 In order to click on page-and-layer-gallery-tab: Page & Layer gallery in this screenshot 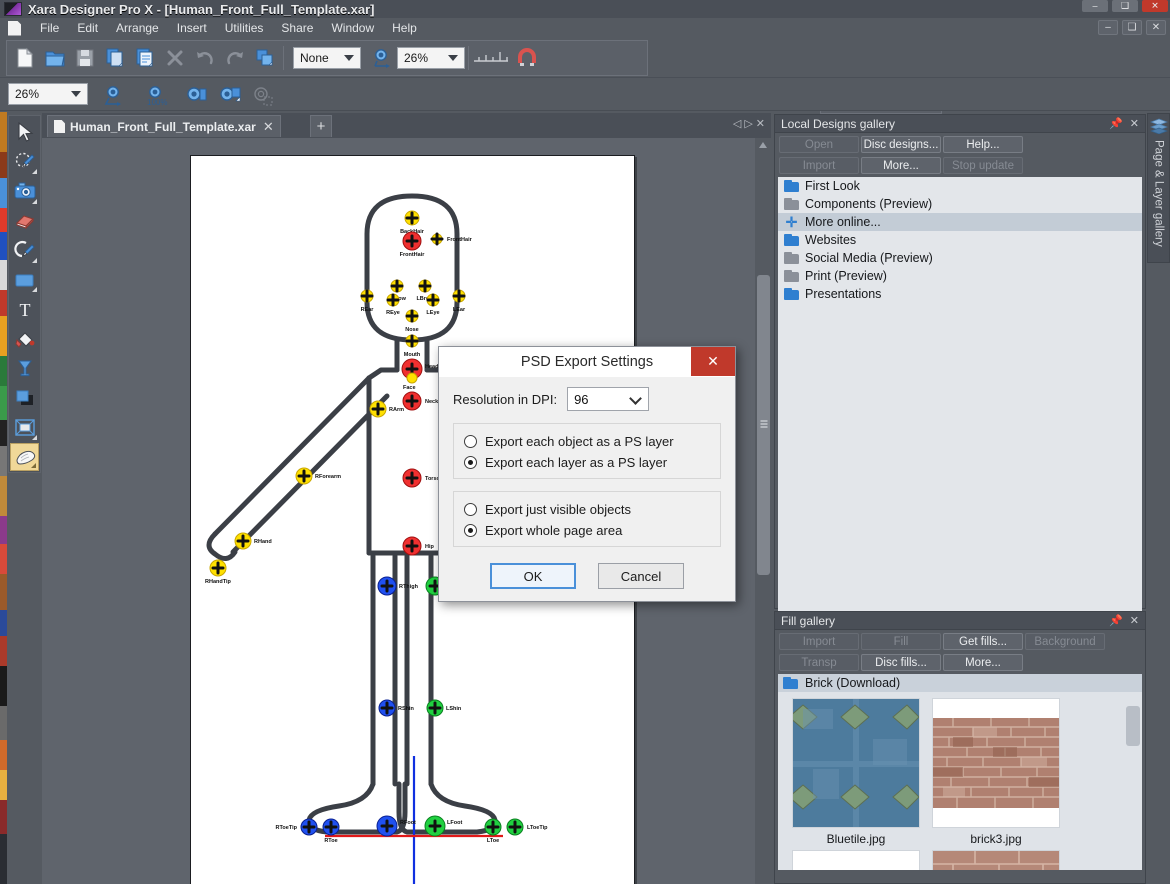, I will do `click(1158, 188)`.